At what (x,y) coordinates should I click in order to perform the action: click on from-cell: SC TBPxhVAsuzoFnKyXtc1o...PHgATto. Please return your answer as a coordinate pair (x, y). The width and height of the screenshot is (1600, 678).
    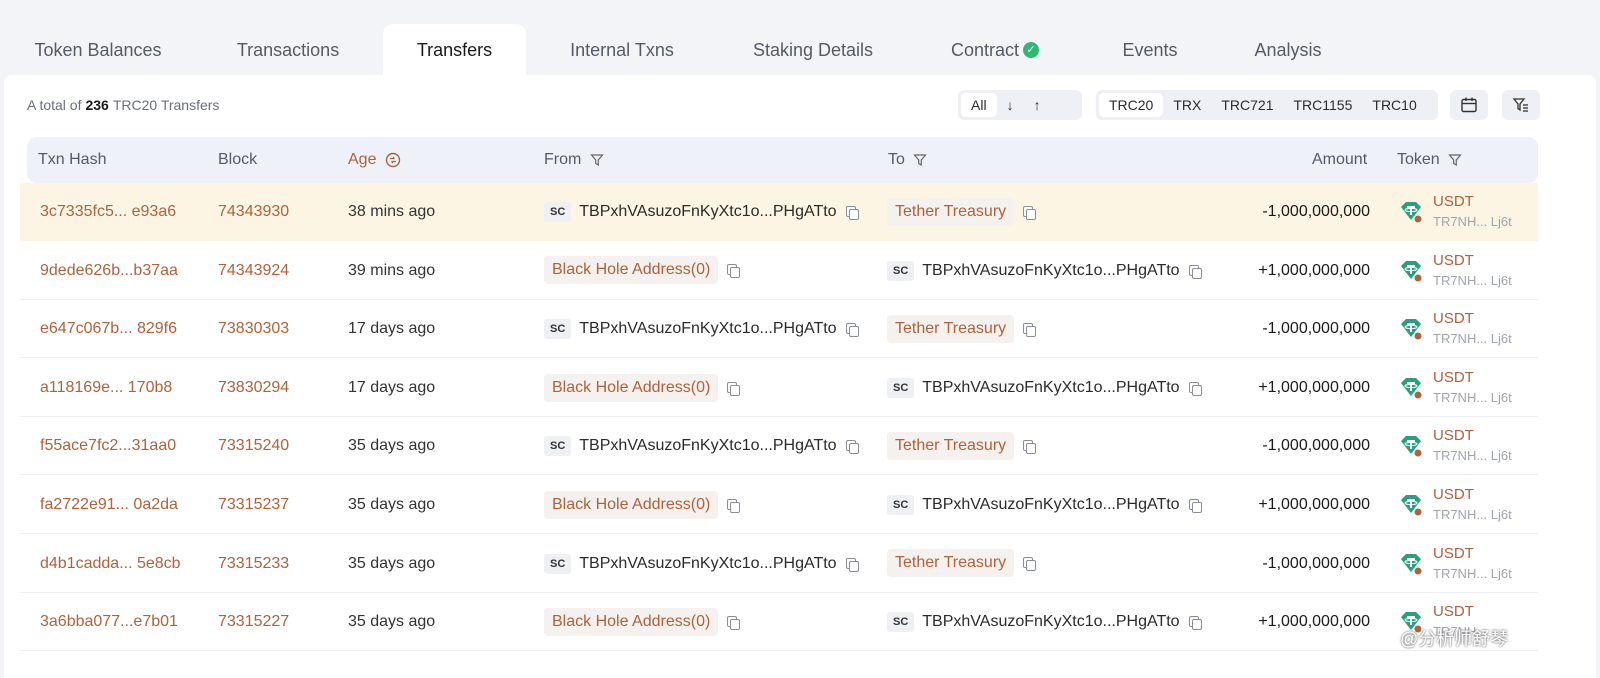
    Looking at the image, I should click on (701, 212).